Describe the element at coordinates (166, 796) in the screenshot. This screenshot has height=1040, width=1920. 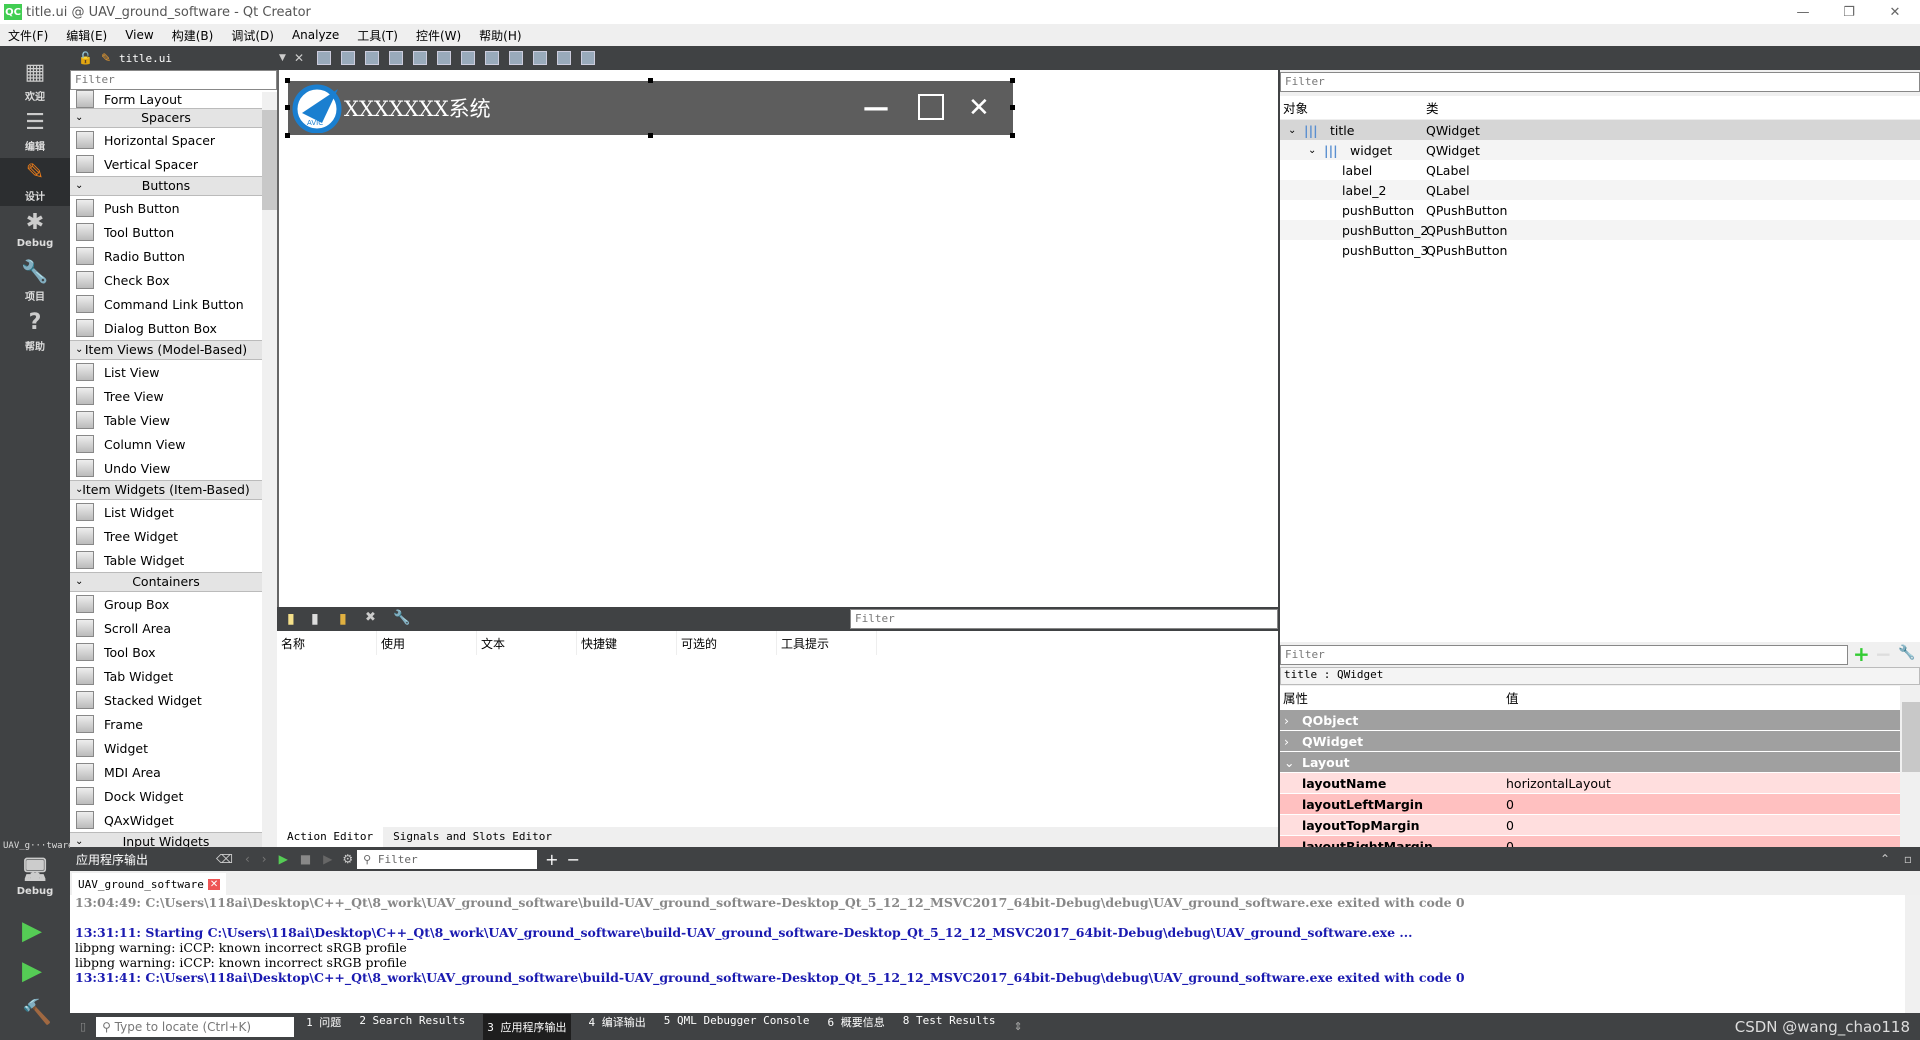
I see `widget-item: Dock Widget` at that location.